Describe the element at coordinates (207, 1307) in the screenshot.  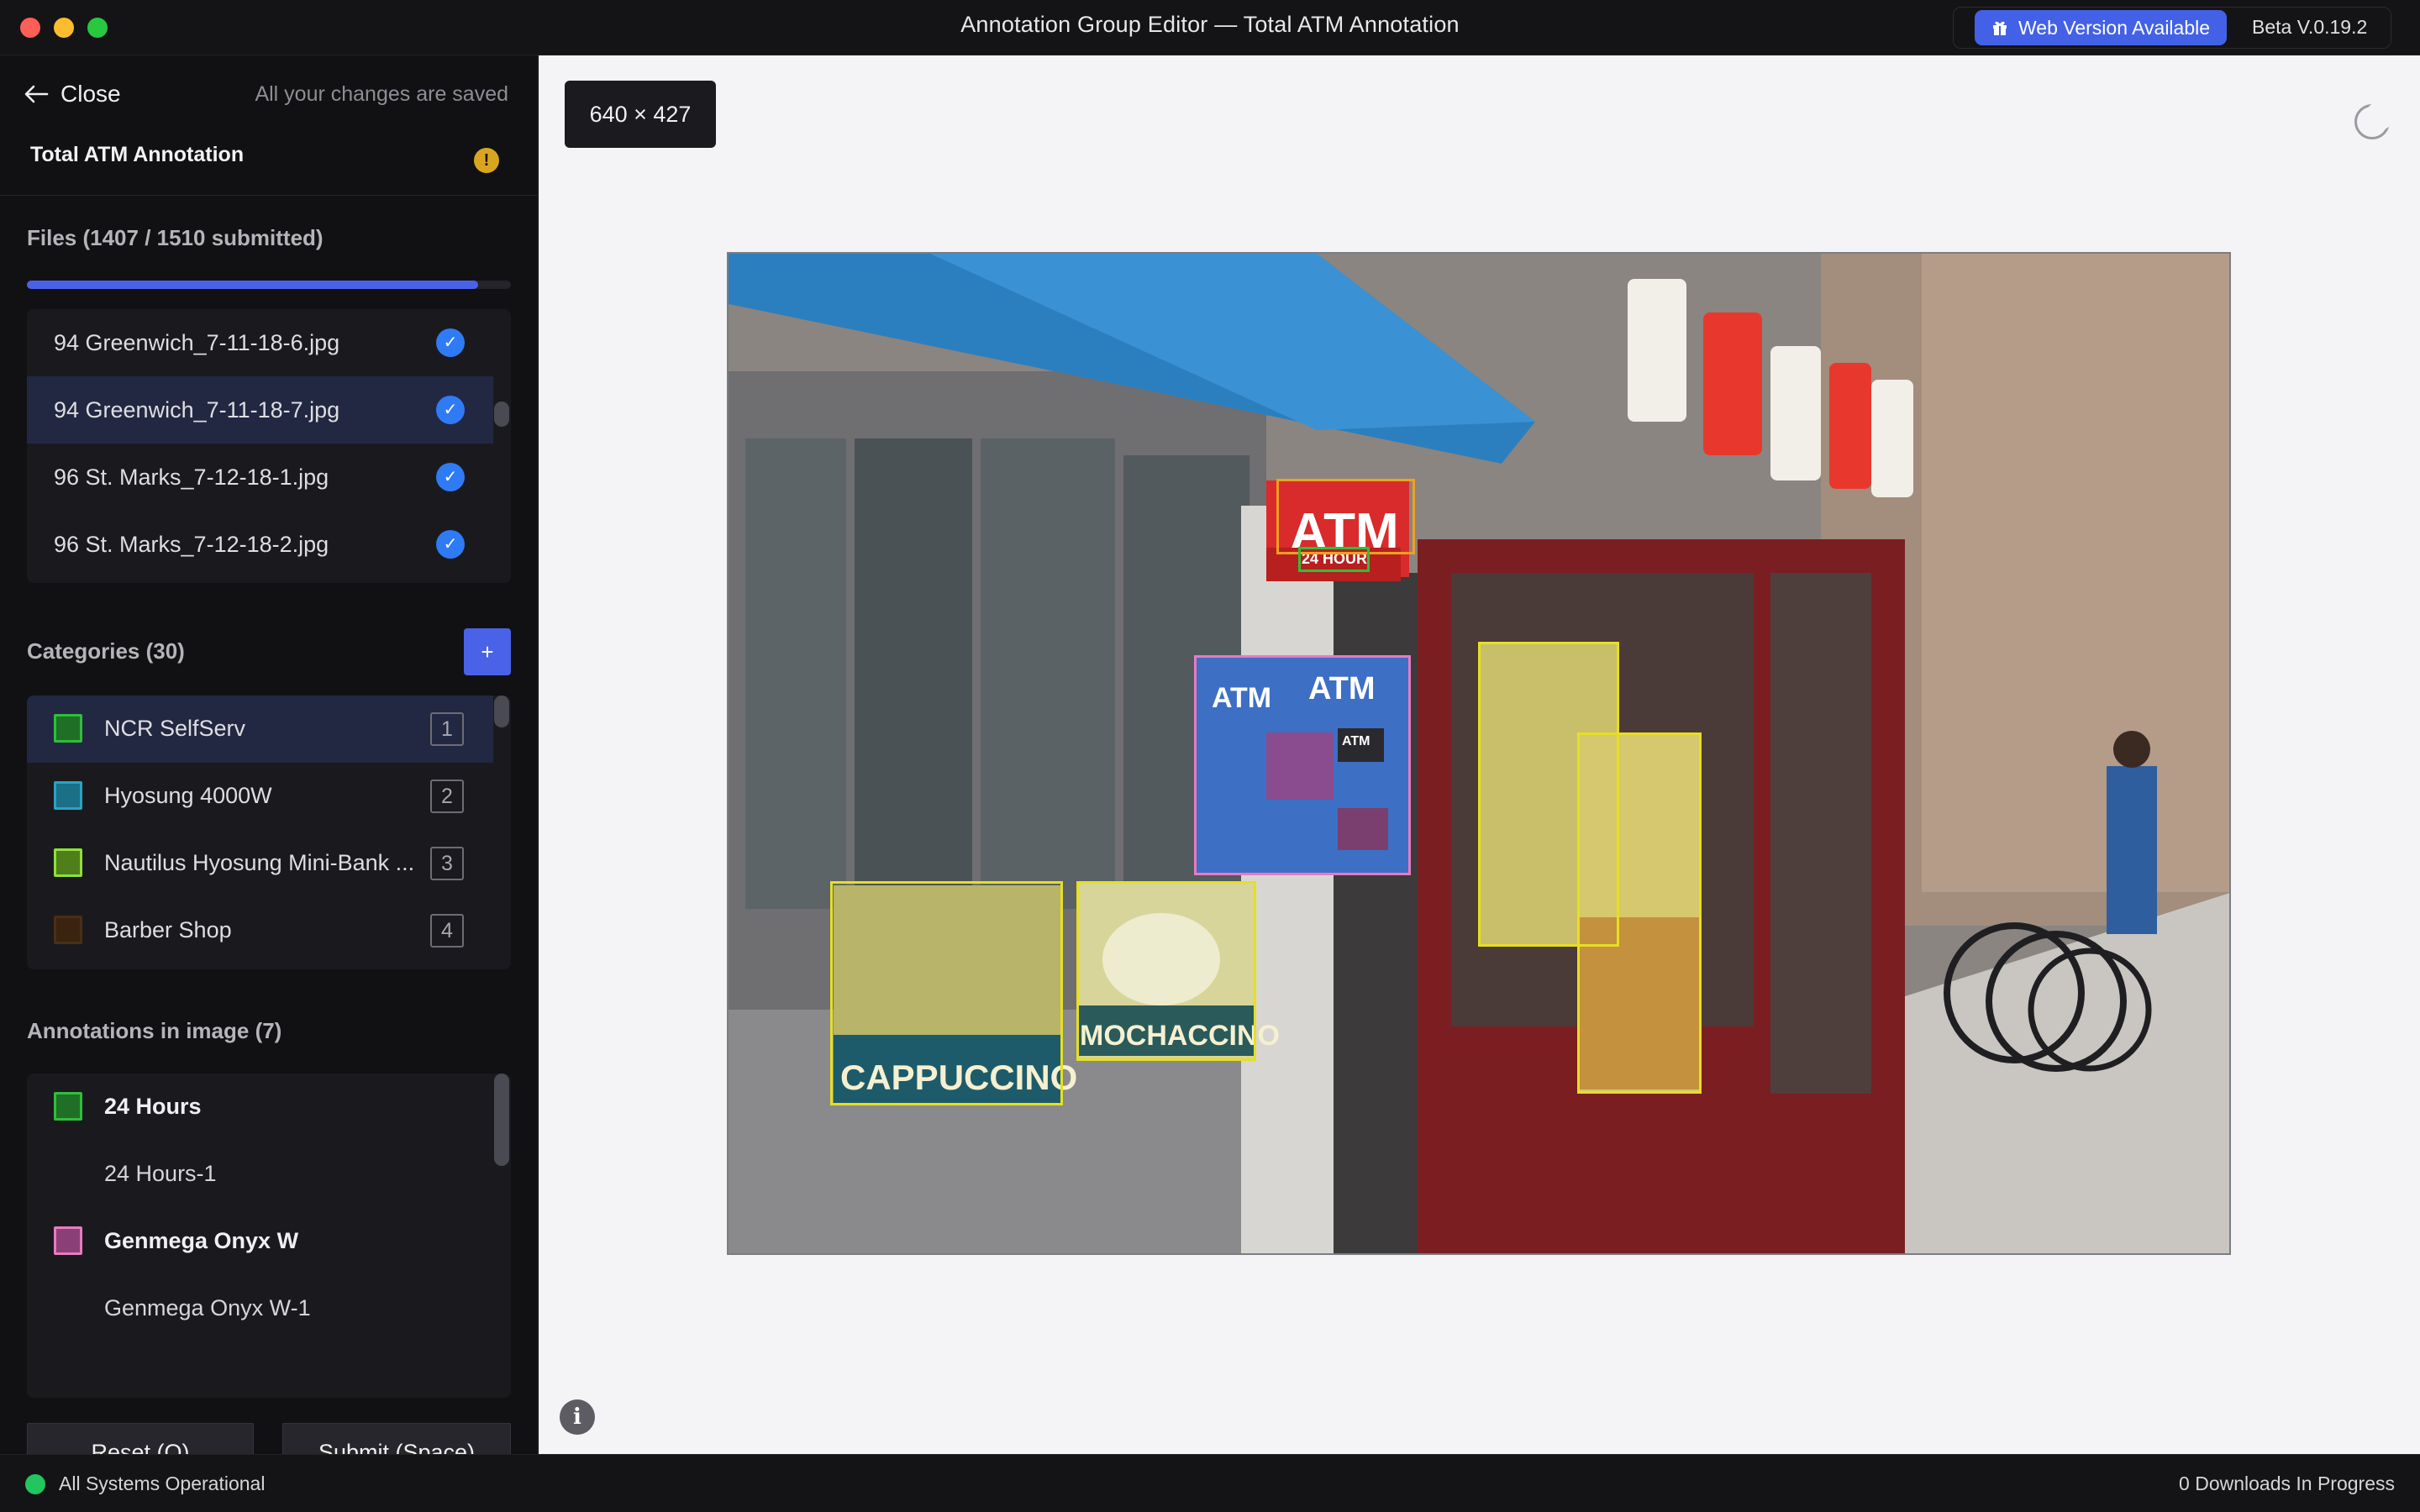
I see `annotation-item-label: Genmega Onyx W-1` at that location.